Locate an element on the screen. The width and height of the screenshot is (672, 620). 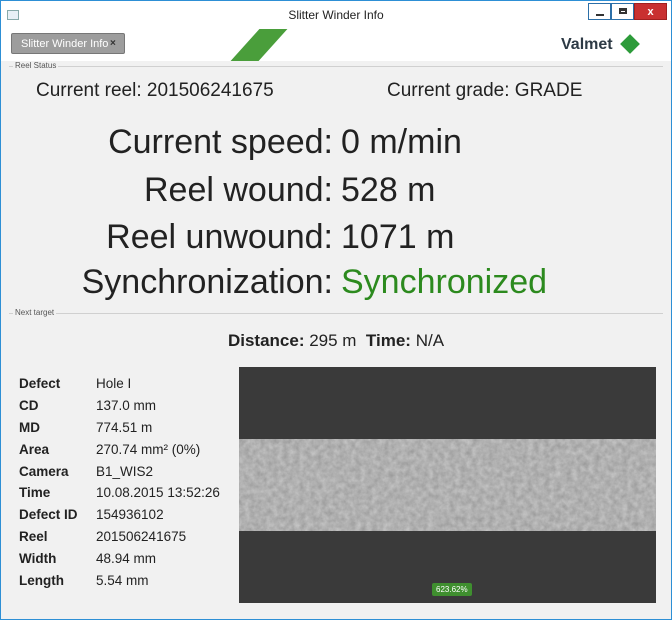
tab-close-icon: × is located at coordinates (113, 43).